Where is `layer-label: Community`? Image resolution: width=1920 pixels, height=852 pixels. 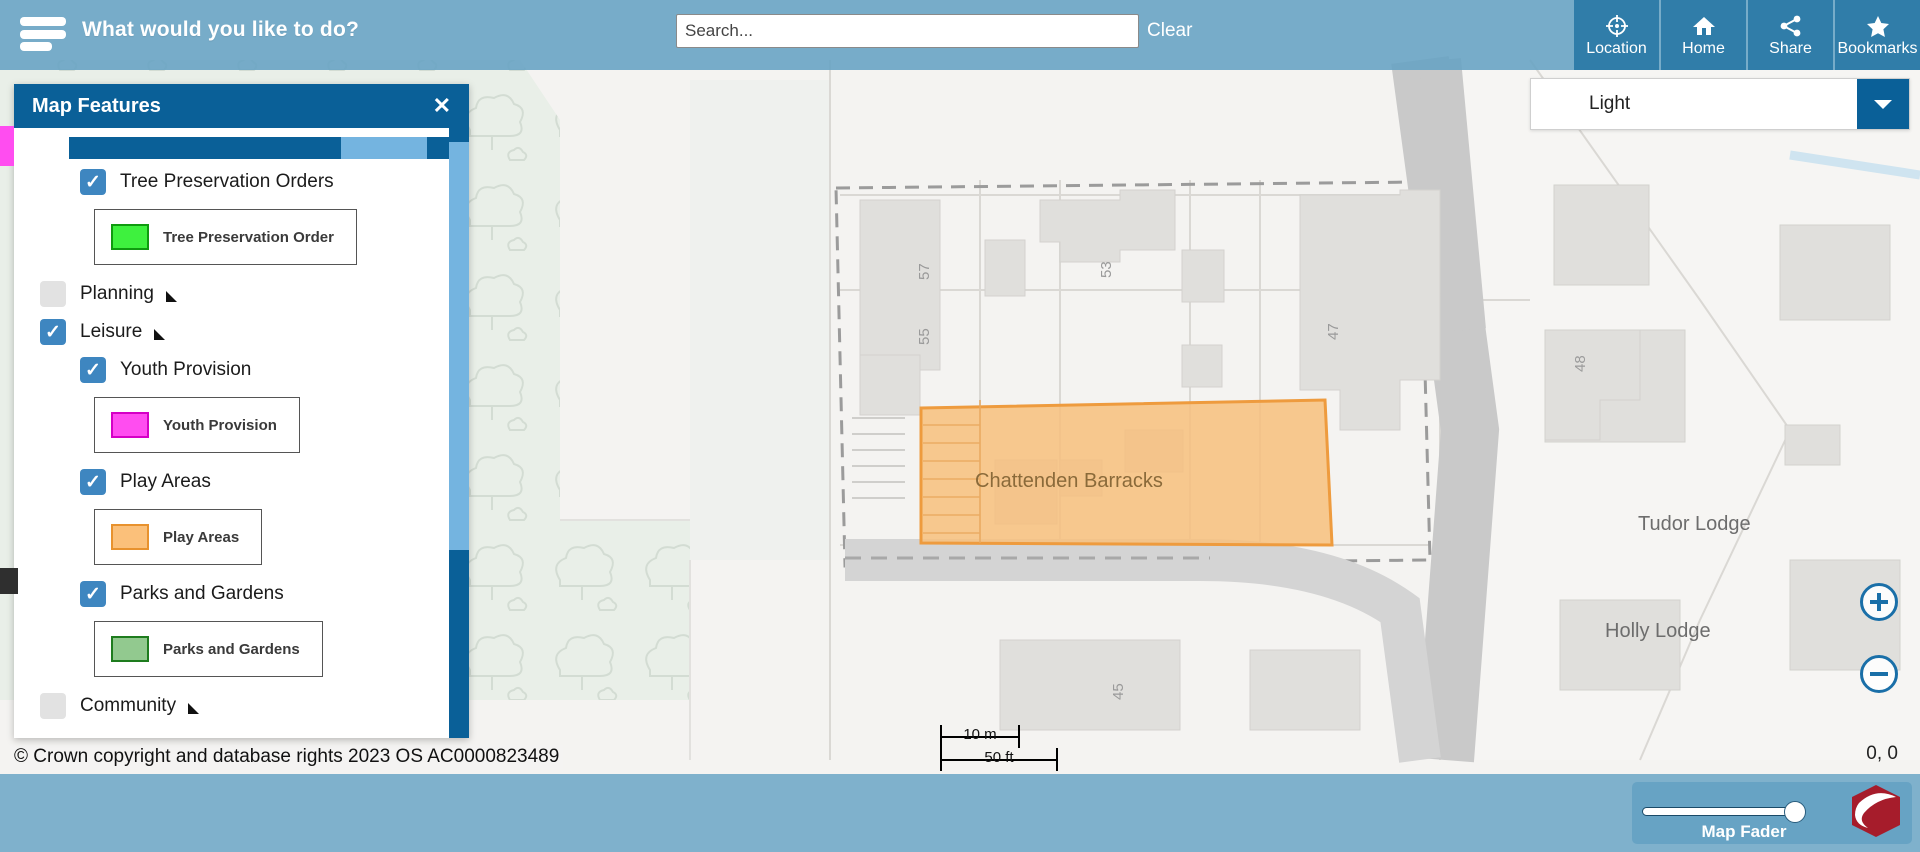
layer-label: Community is located at coordinates (128, 705).